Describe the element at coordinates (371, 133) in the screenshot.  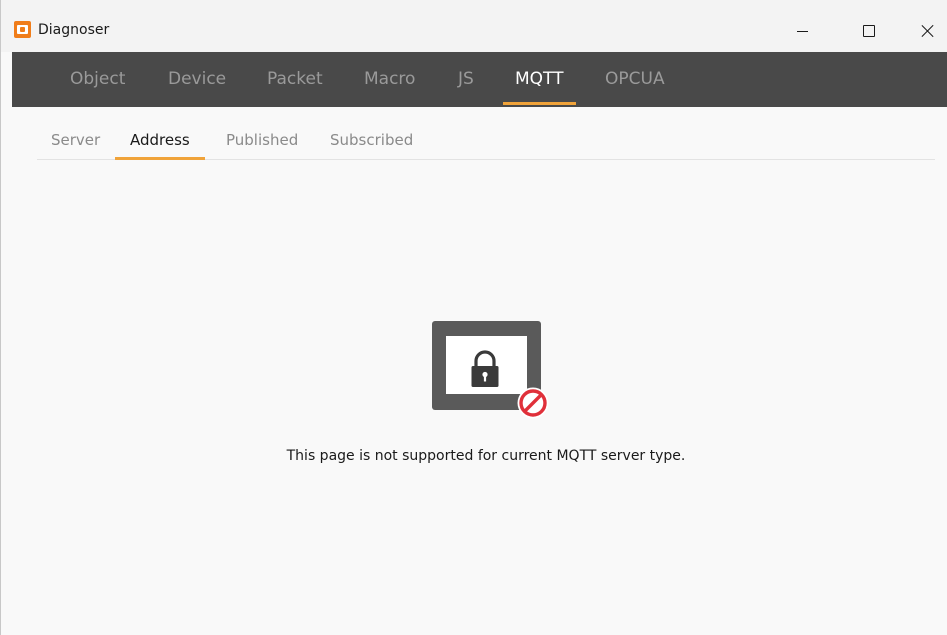
I see `subtab-subscribed: Subscribed` at that location.